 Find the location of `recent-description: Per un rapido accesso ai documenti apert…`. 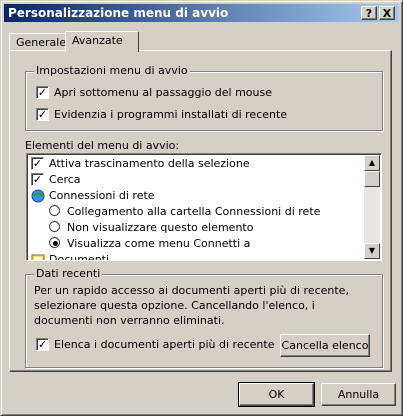

recent-description: Per un rapido accesso ai documenti apert… is located at coordinates (191, 305).